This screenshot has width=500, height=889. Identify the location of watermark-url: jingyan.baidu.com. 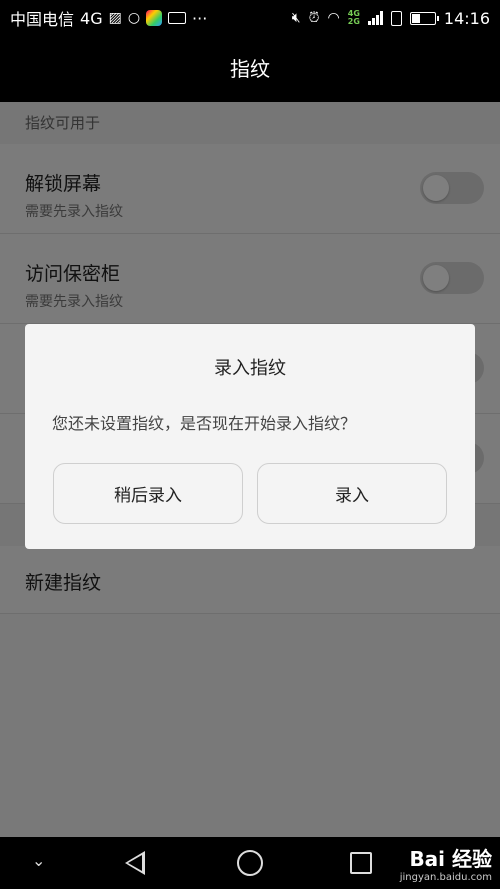
(445, 877).